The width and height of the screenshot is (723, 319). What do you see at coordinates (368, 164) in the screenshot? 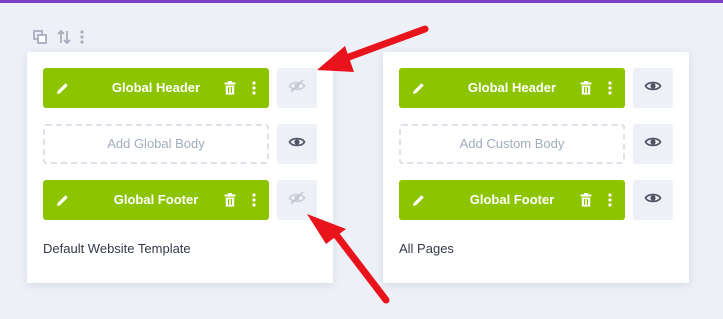
I see `annotation-arrows` at bounding box center [368, 164].